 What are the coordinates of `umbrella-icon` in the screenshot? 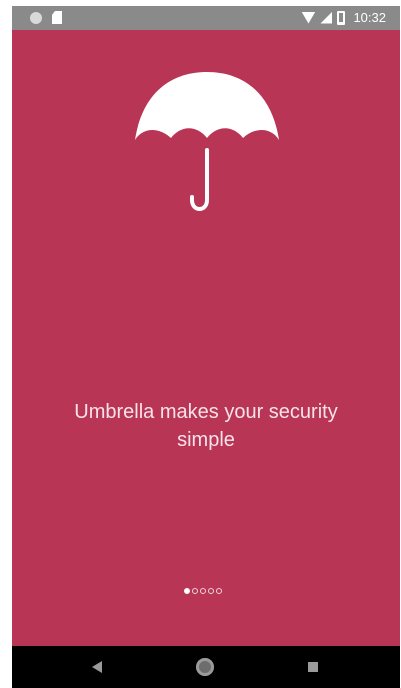 It's located at (207, 141).